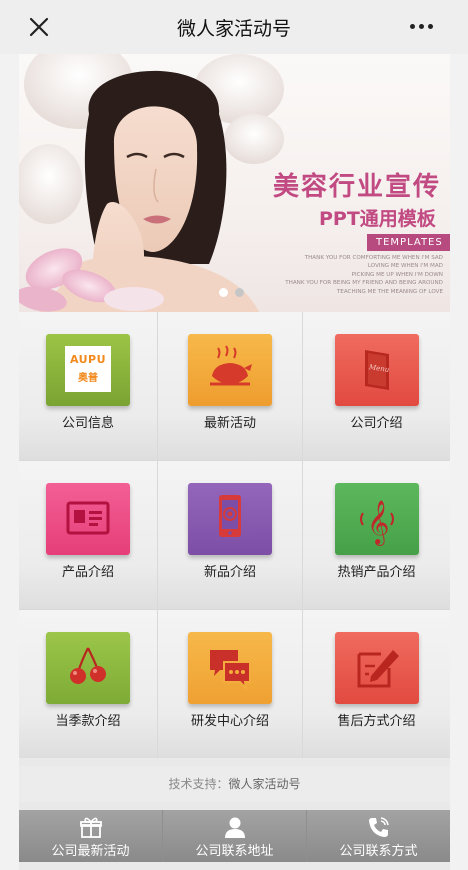  I want to click on cherries-icon, so click(88, 668).